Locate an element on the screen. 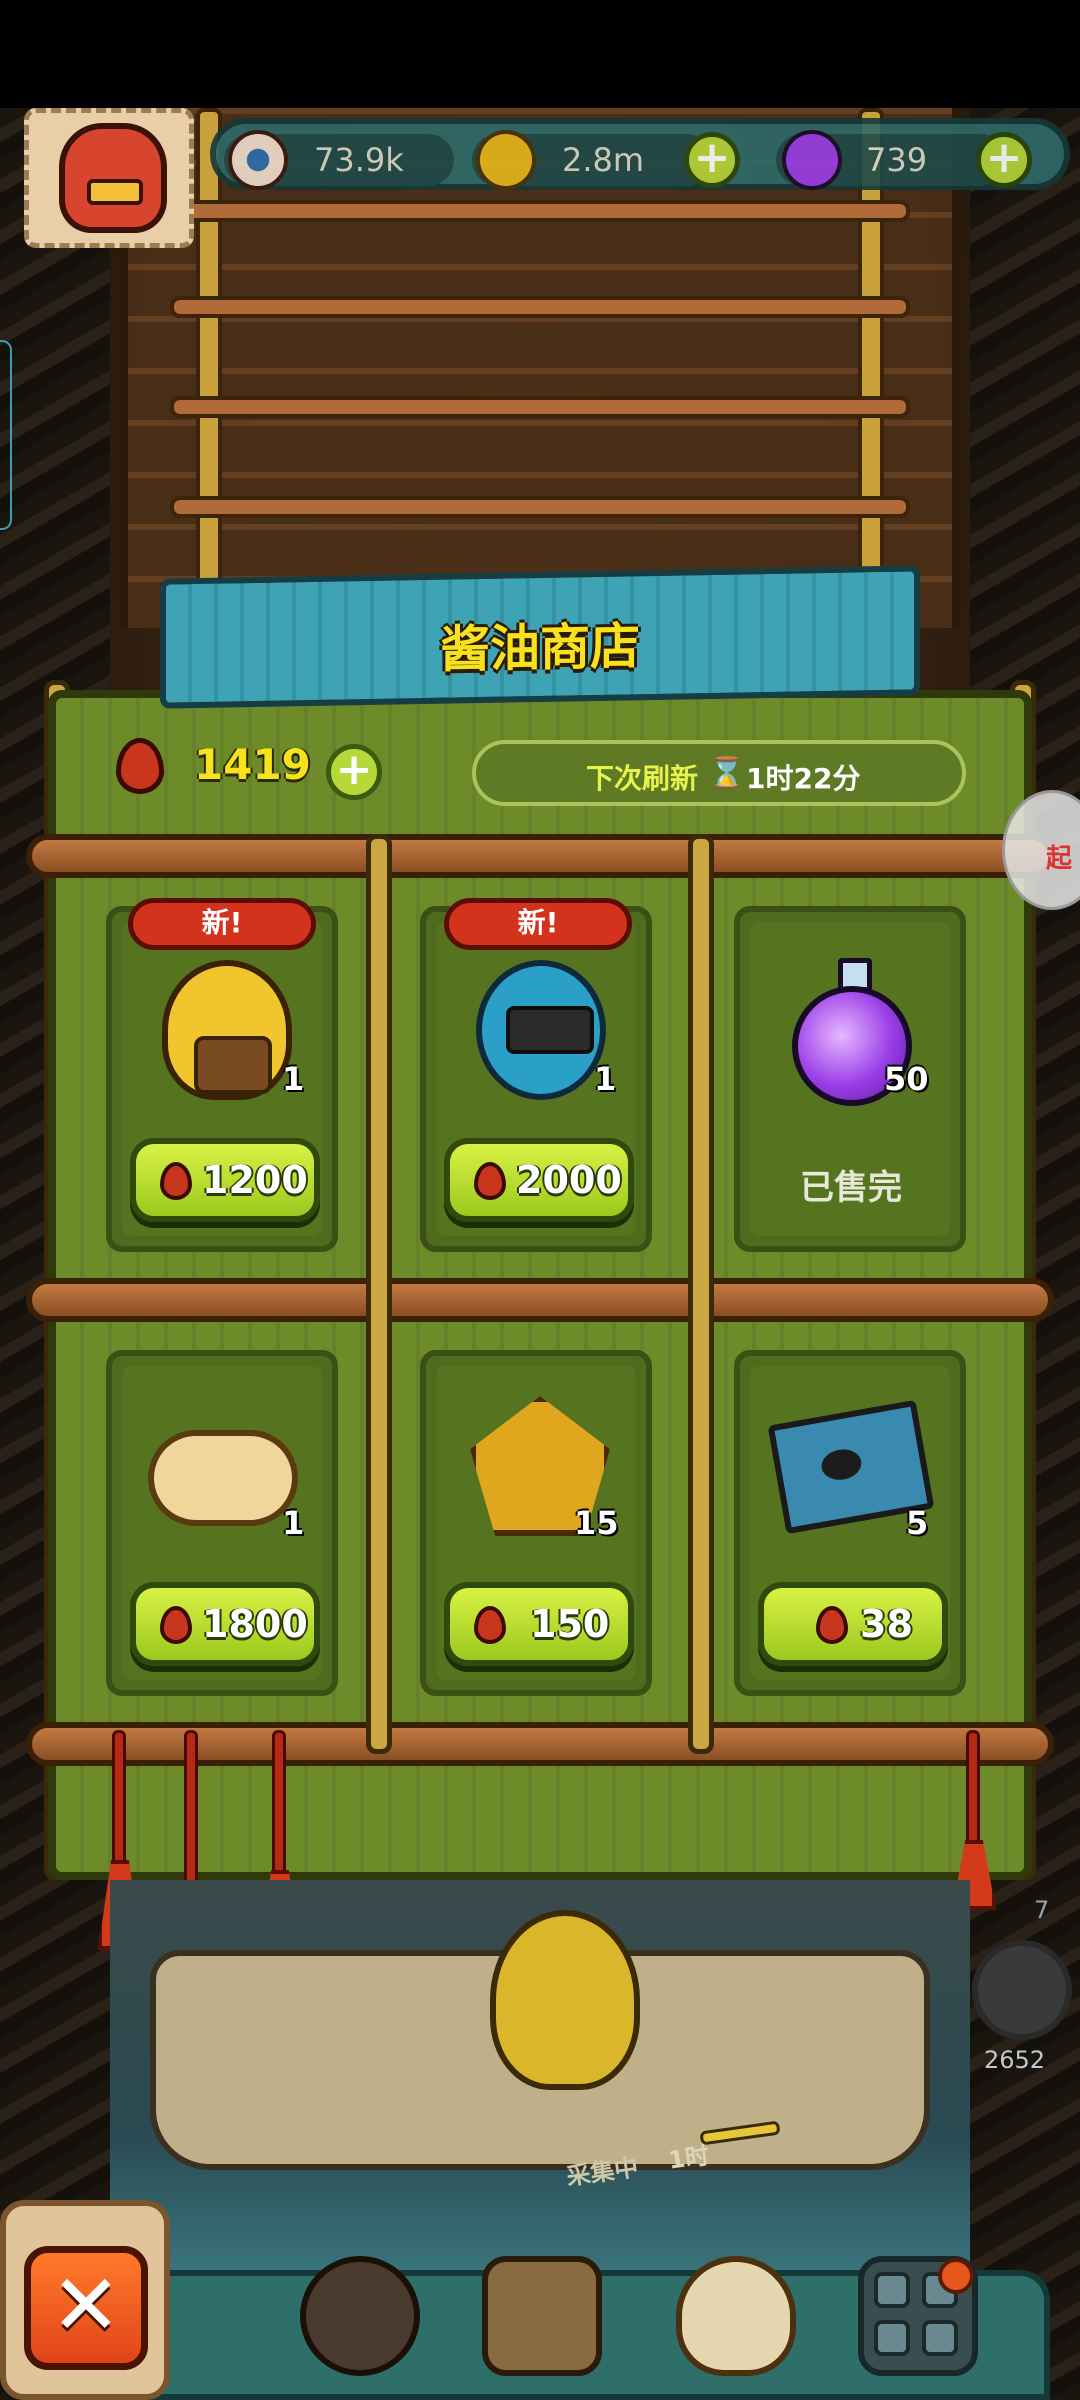 The width and height of the screenshot is (1080, 2400). avatar-monster-icon is located at coordinates (113, 178).